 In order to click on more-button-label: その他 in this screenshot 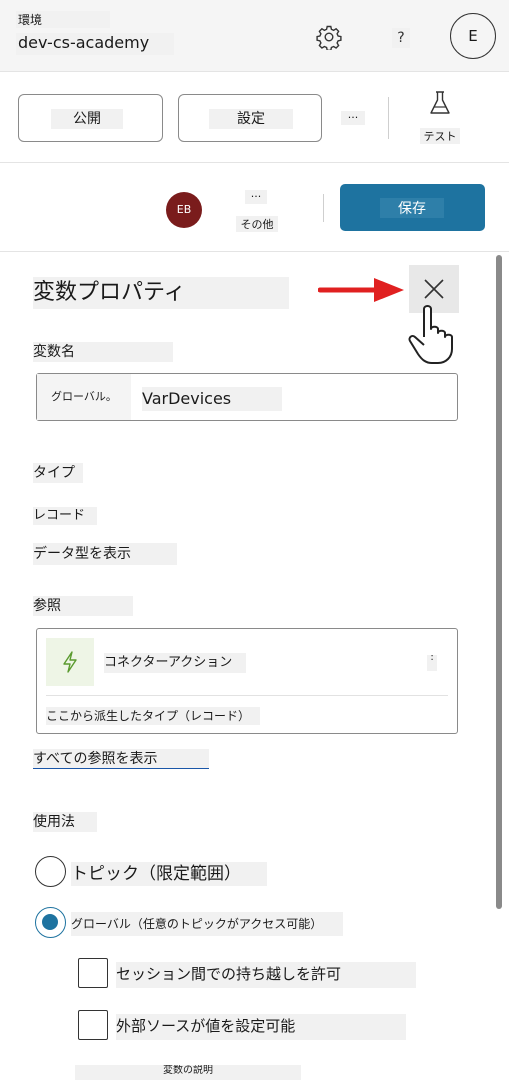, I will do `click(257, 224)`.